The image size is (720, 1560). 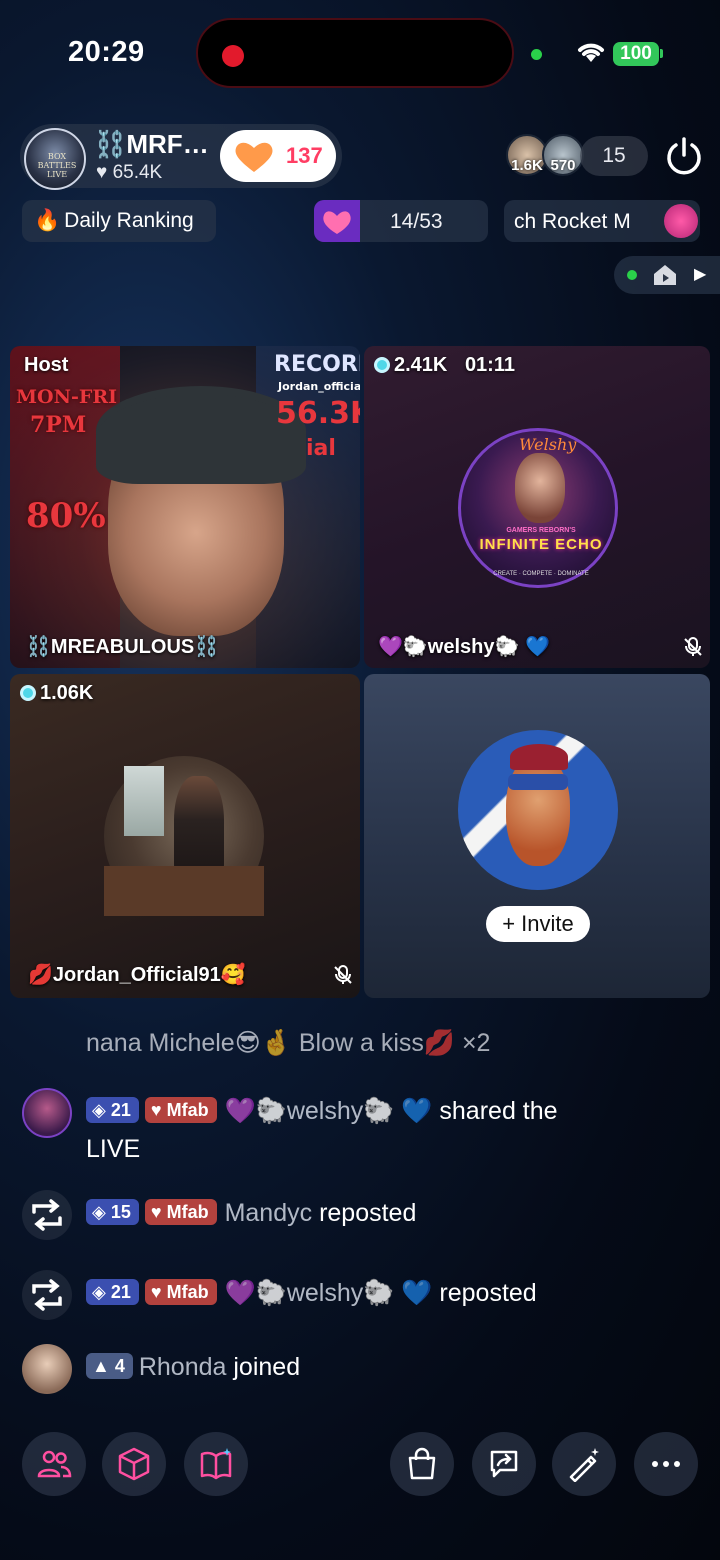 What do you see at coordinates (46, 365) in the screenshot?
I see `host-tag: Host` at bounding box center [46, 365].